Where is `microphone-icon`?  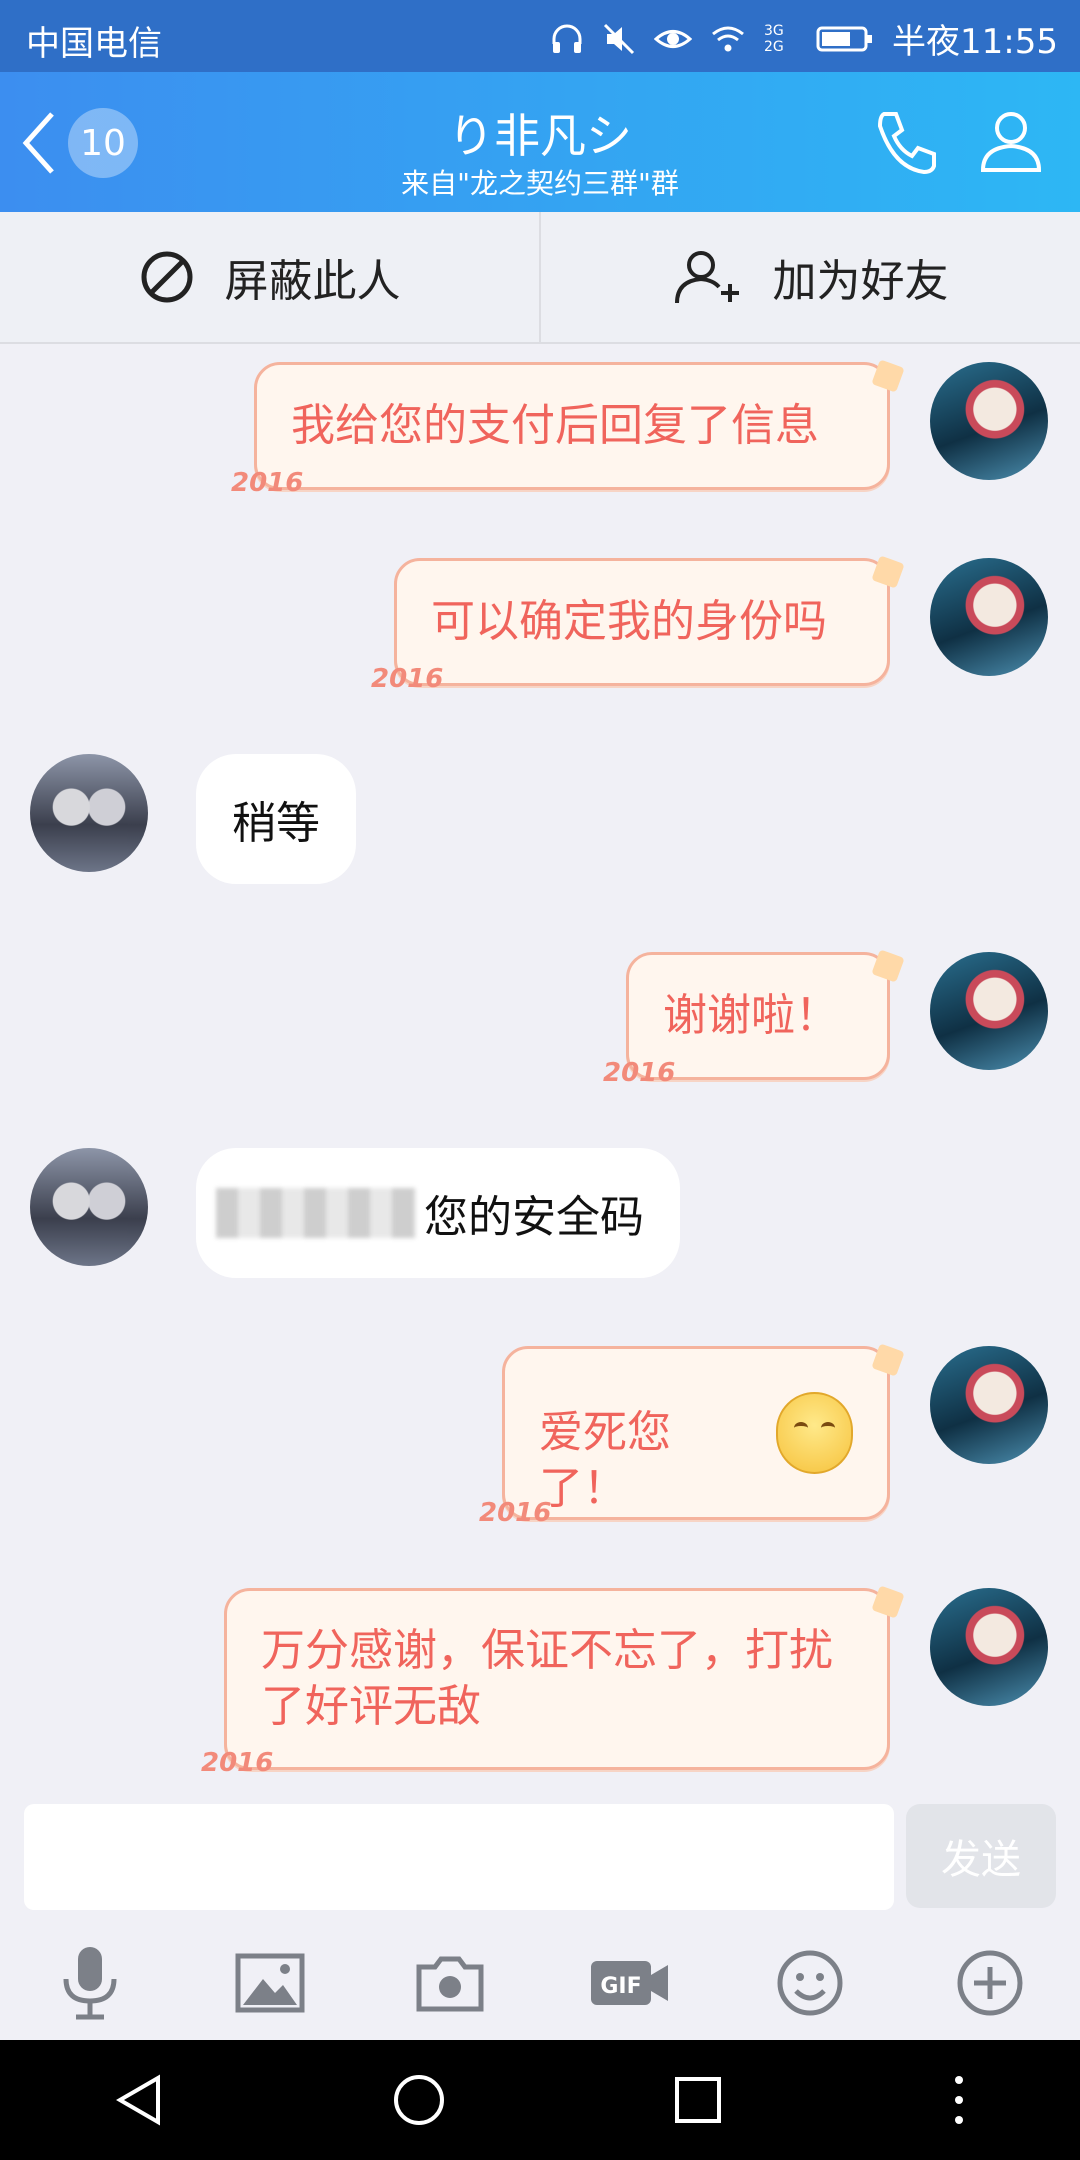 microphone-icon is located at coordinates (90, 1983).